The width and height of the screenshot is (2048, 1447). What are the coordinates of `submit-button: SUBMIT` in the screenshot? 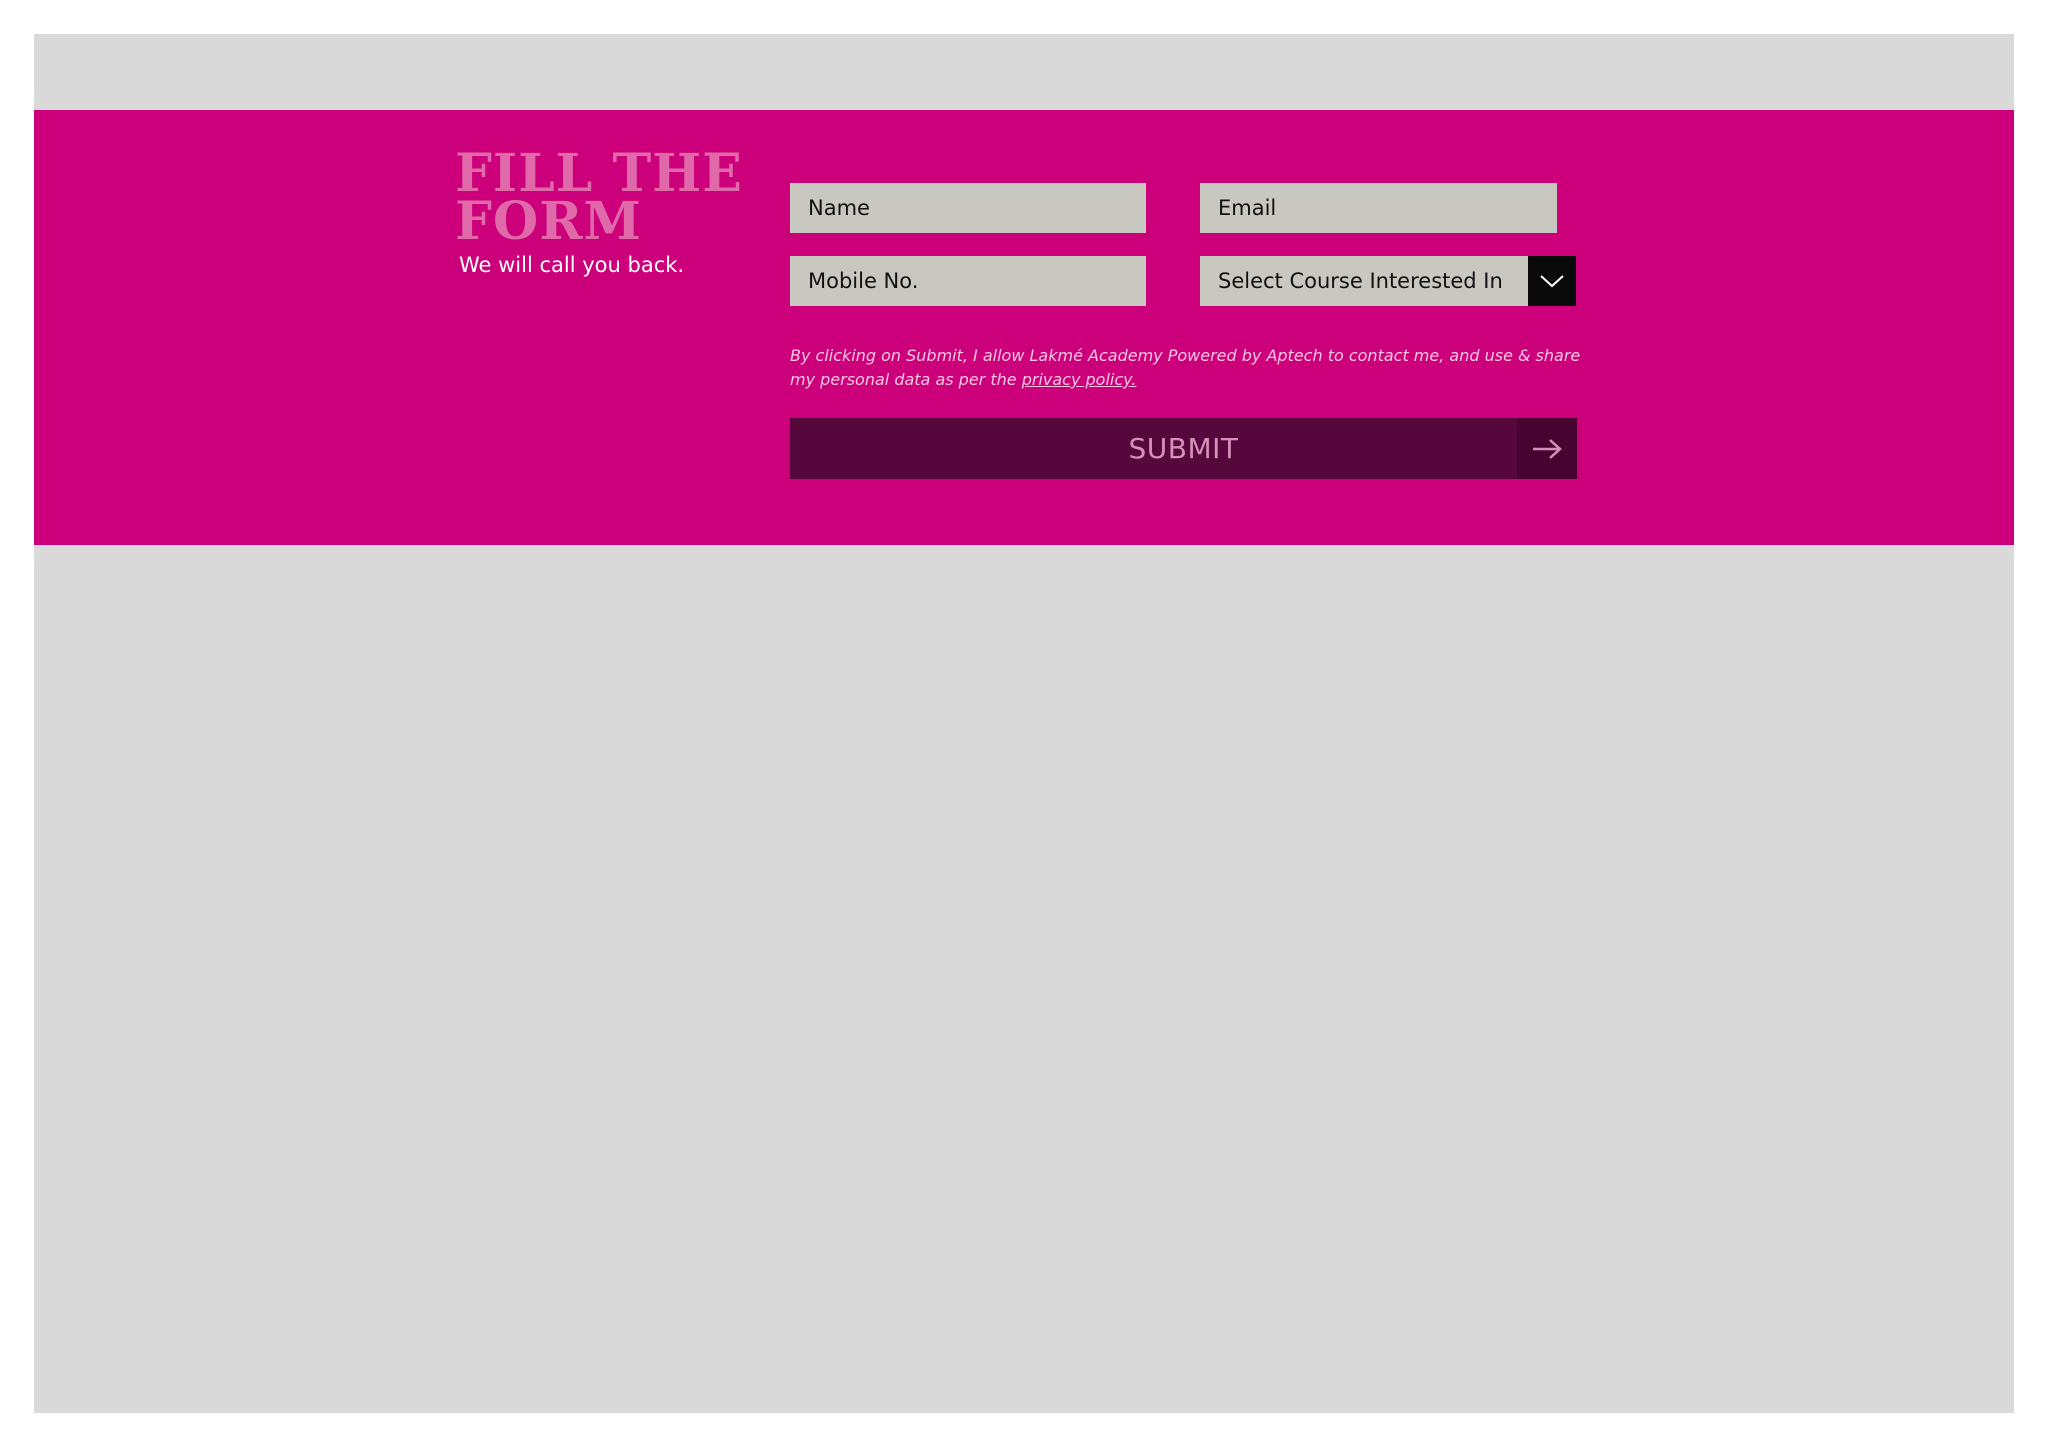 It's located at (1183, 448).